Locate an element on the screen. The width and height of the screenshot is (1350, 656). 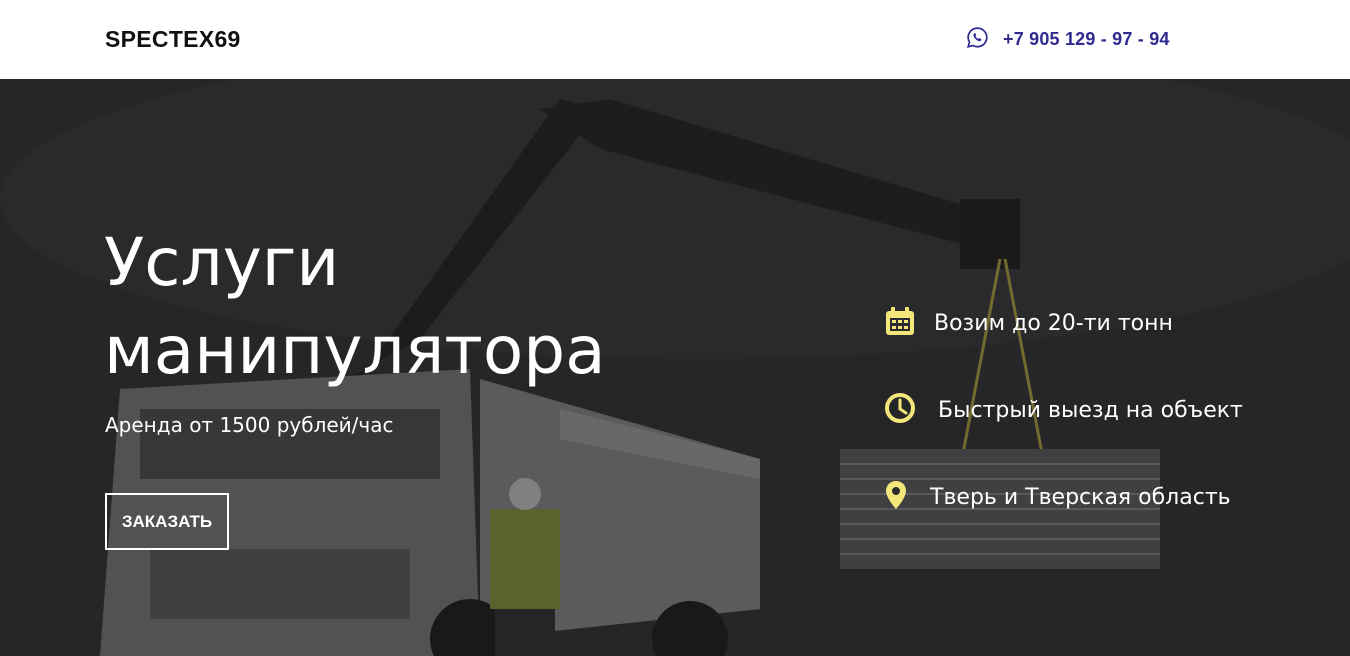
feature-label: Возим до 20-ти тонн is located at coordinates (1053, 323).